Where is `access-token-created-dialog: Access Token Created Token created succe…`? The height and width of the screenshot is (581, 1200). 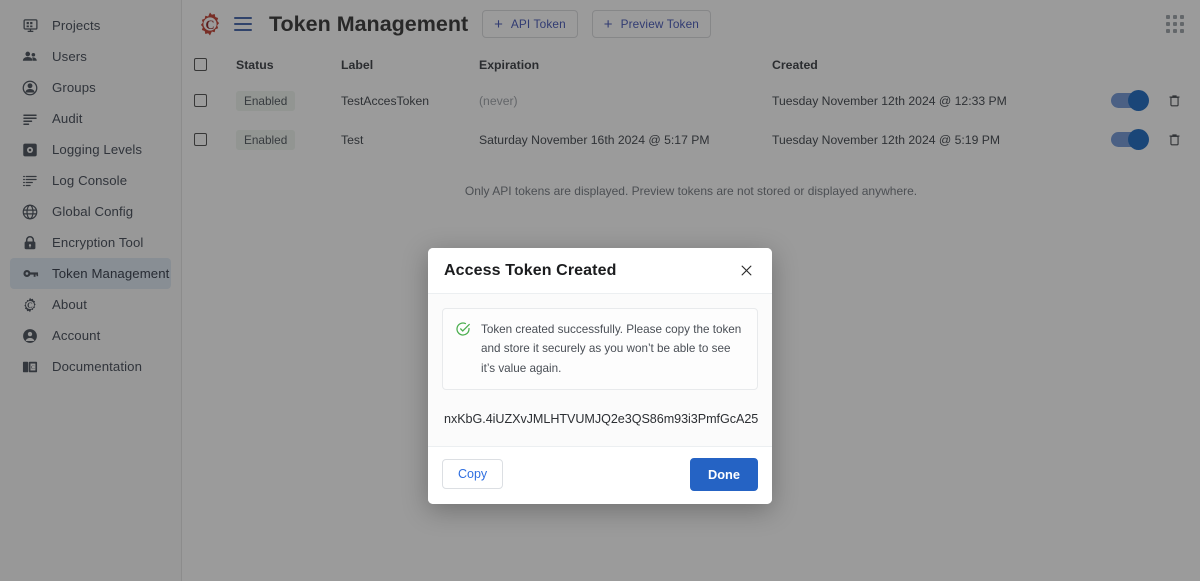 access-token-created-dialog: Access Token Created Token created succe… is located at coordinates (600, 376).